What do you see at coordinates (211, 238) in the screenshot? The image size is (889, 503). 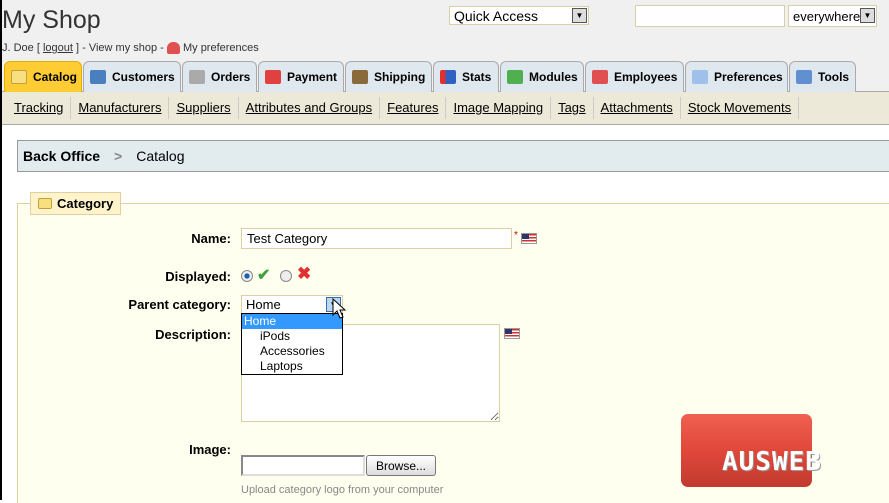 I see `name-label: Name:` at bounding box center [211, 238].